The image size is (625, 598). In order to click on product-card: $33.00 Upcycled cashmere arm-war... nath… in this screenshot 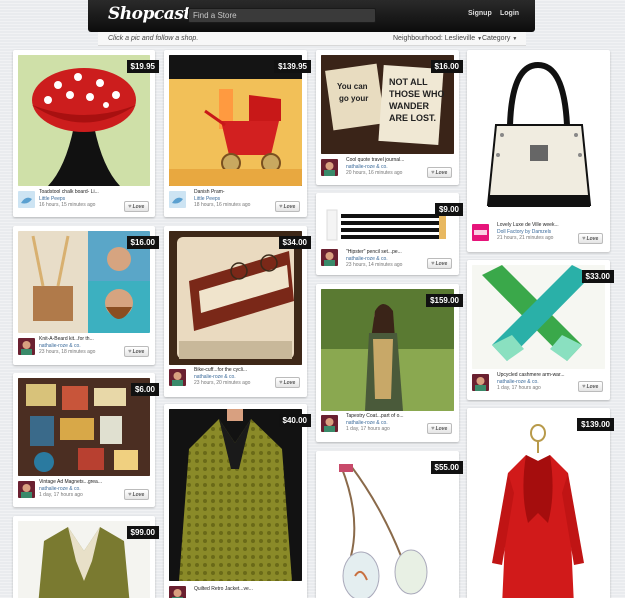, I will do `click(540, 330)`.